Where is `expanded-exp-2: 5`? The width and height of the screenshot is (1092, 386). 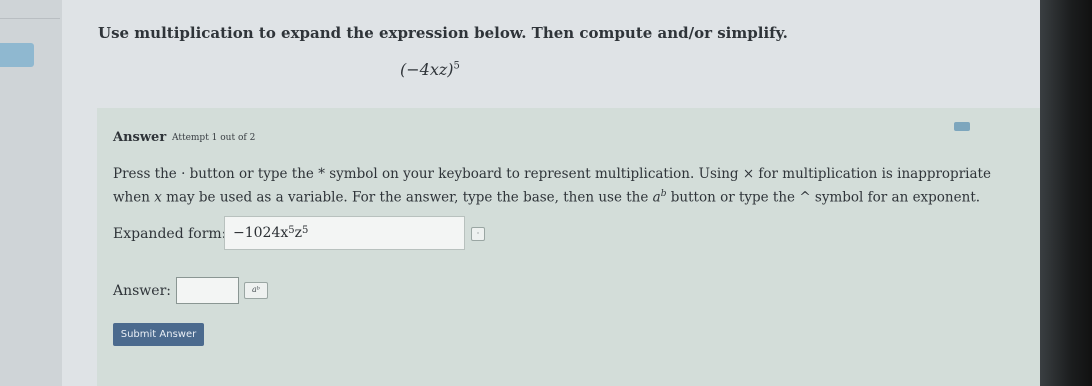 expanded-exp-2: 5 is located at coordinates (305, 230).